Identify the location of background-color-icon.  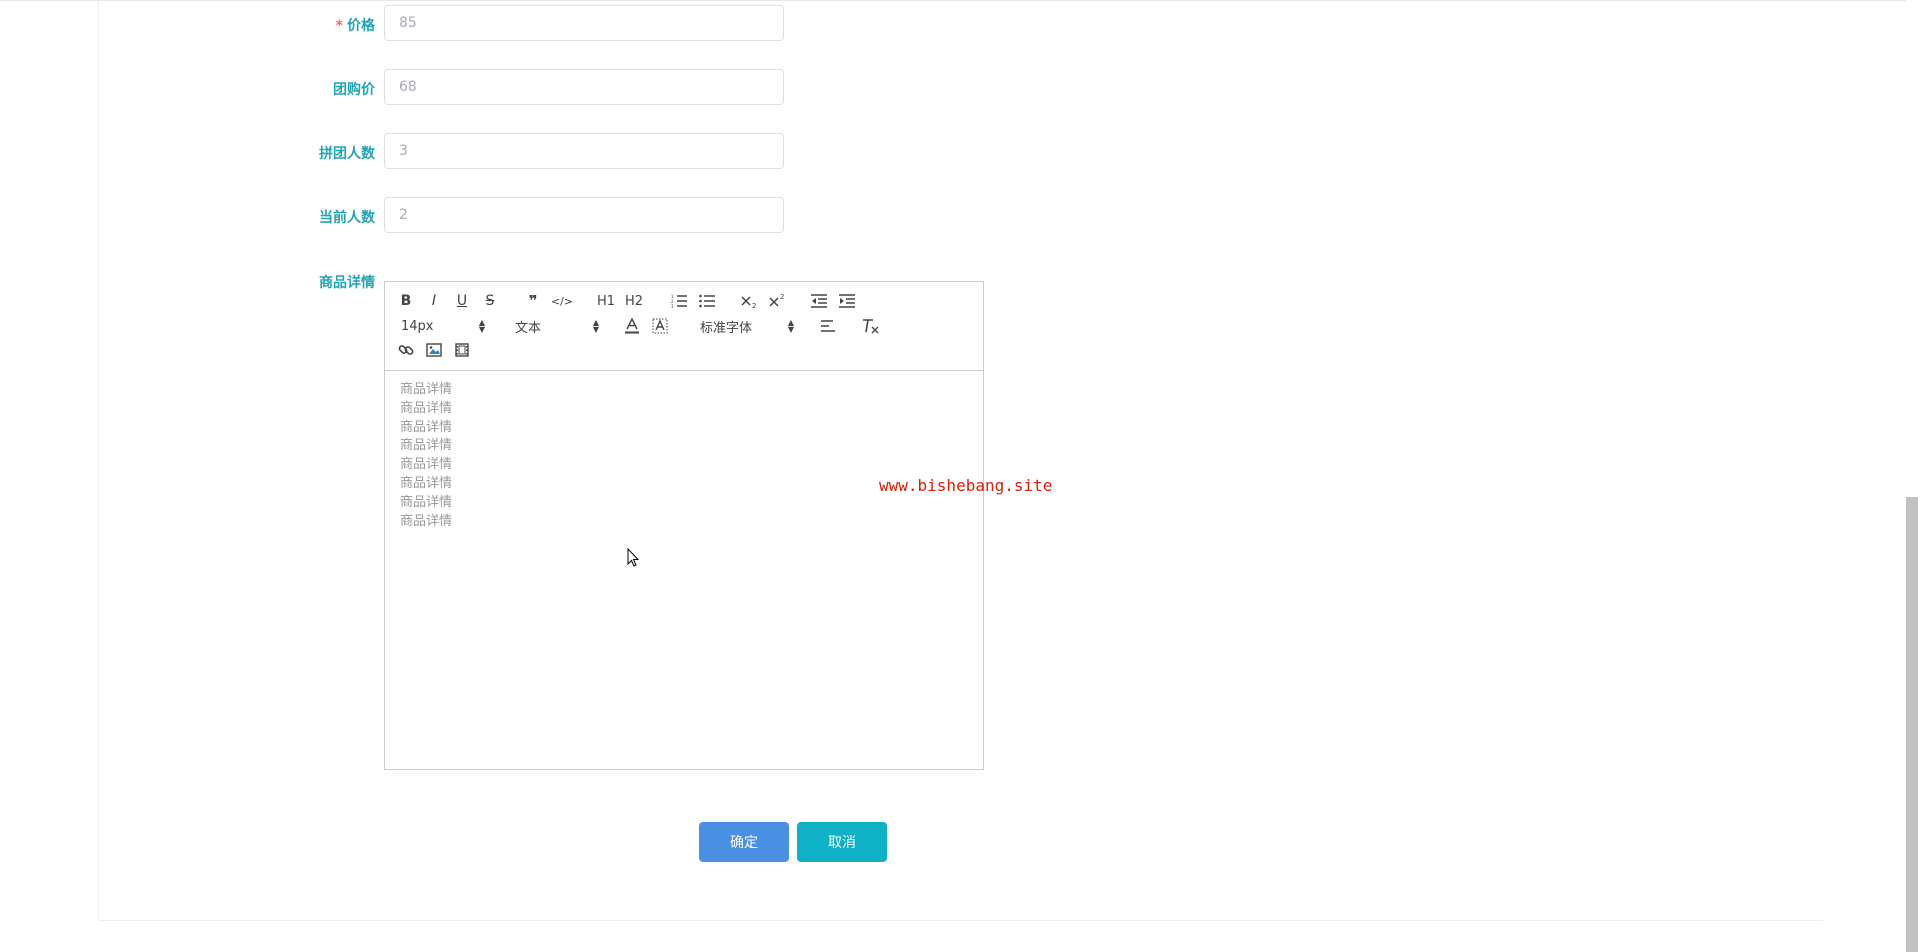
(660, 326).